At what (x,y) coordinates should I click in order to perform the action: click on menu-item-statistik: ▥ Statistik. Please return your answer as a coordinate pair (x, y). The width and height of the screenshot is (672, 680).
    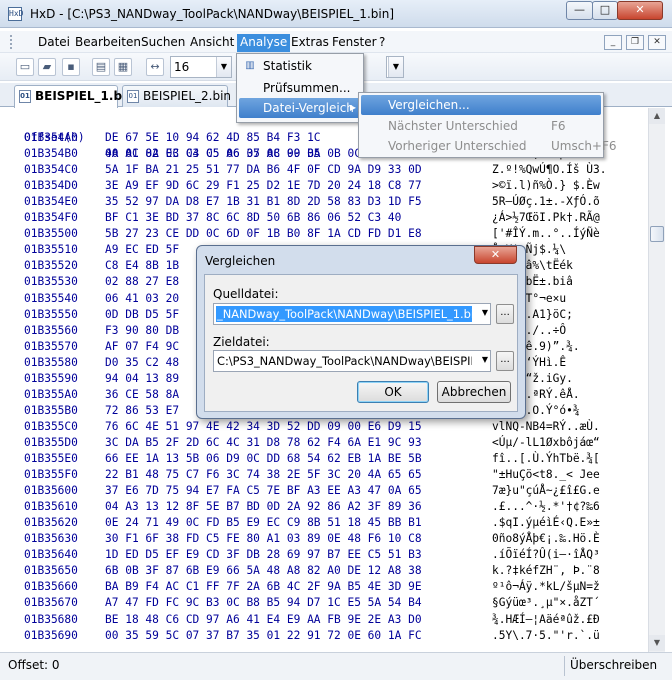
    Looking at the image, I should click on (300, 66).